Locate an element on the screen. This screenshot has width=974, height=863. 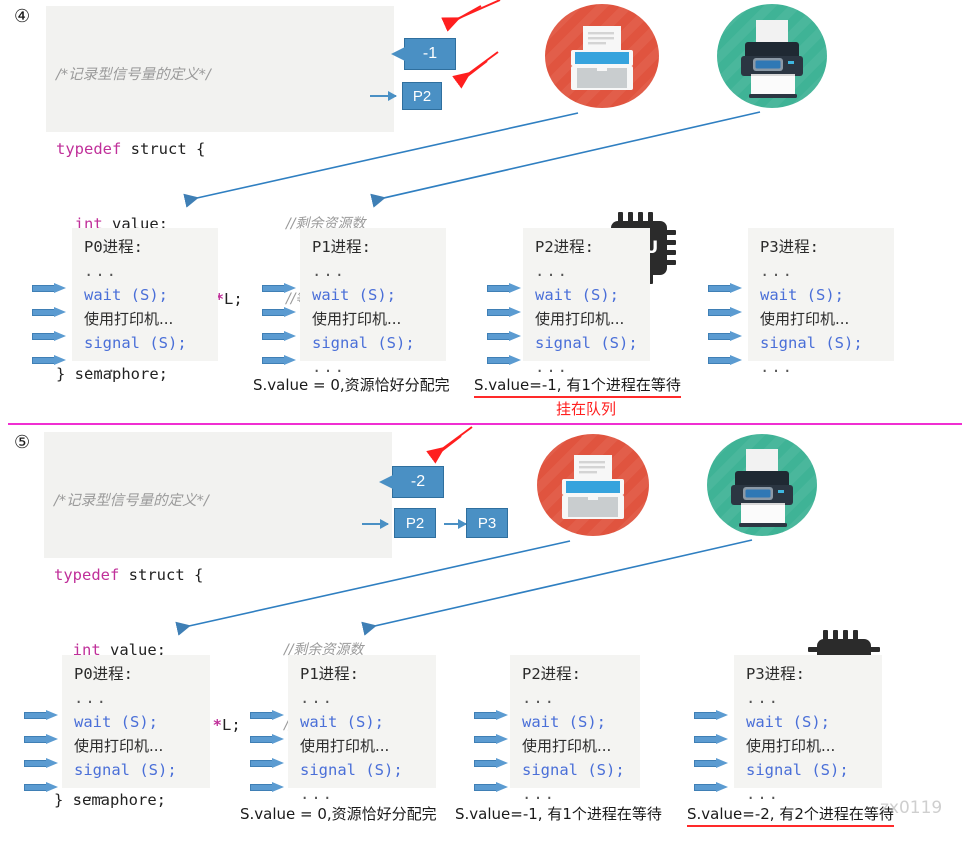
code-star-5: * is located at coordinates (217, 725).